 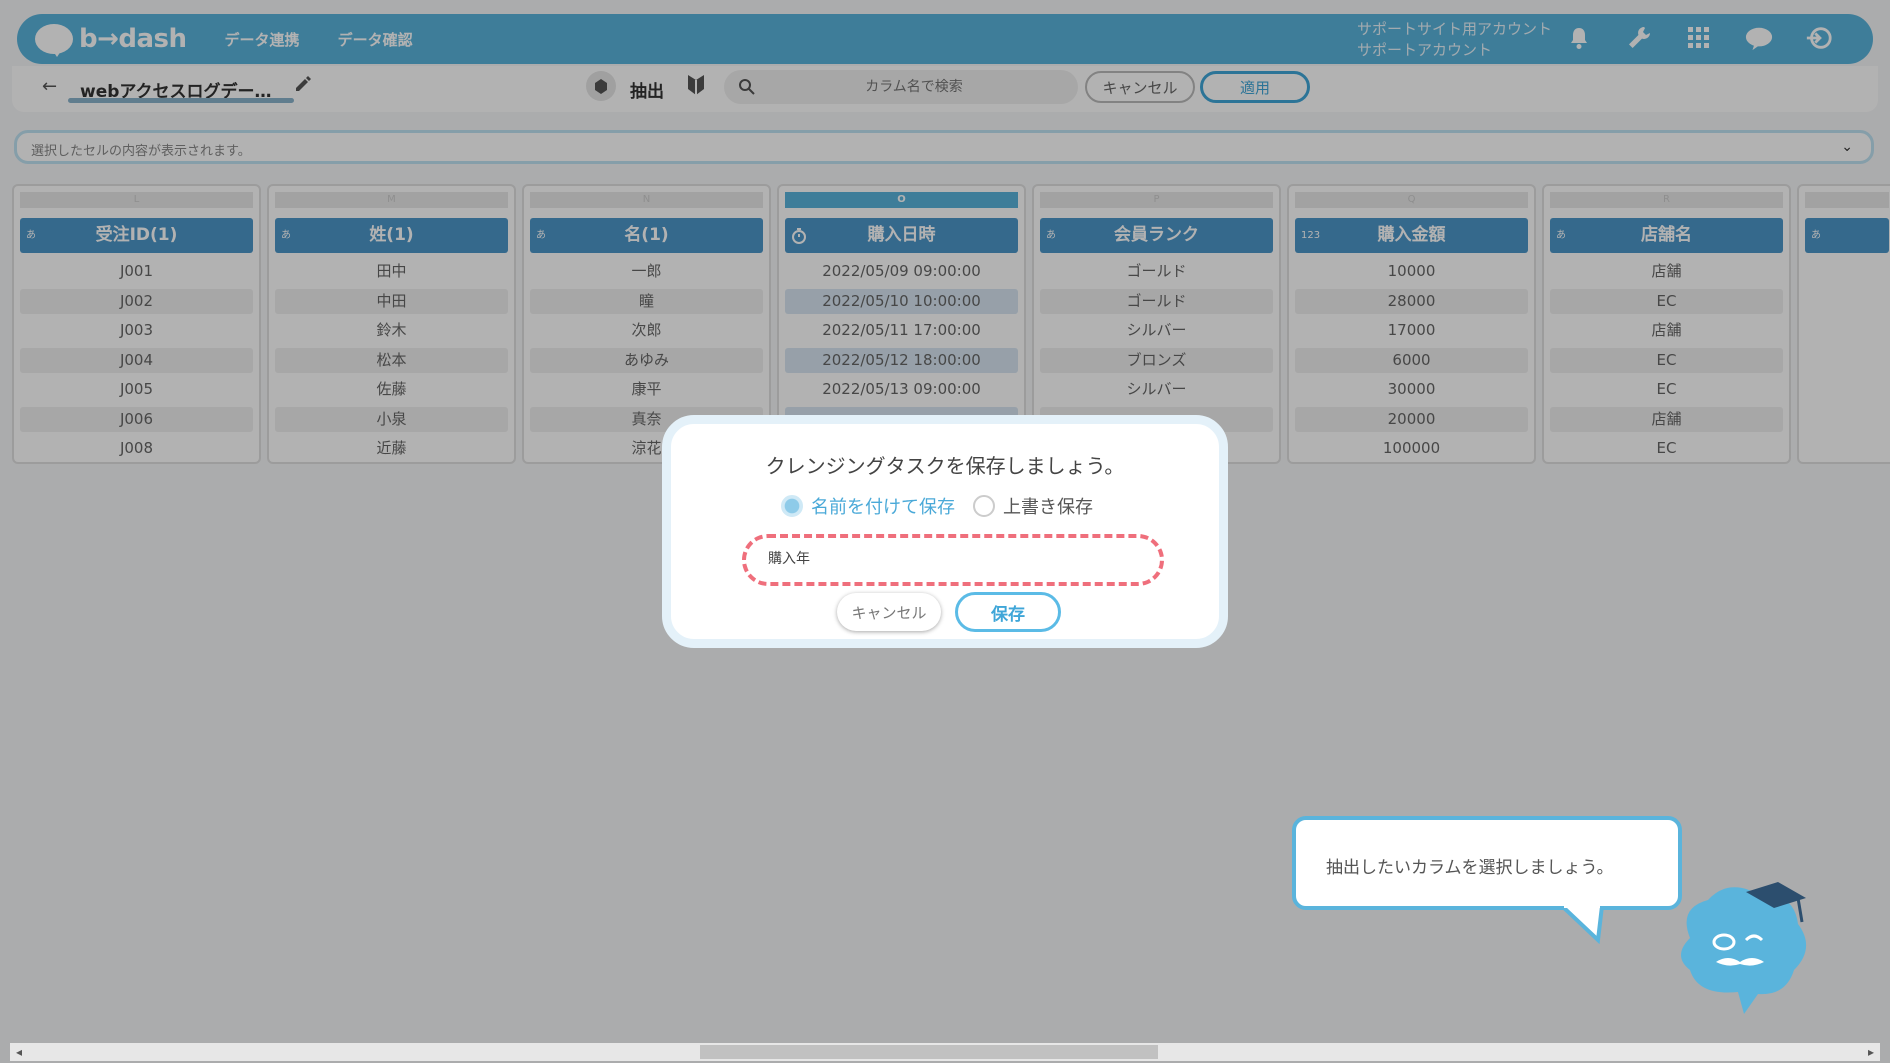 What do you see at coordinates (945, 466) in the screenshot?
I see `dialog-title: クレンジングタスクを保存しましょう。` at bounding box center [945, 466].